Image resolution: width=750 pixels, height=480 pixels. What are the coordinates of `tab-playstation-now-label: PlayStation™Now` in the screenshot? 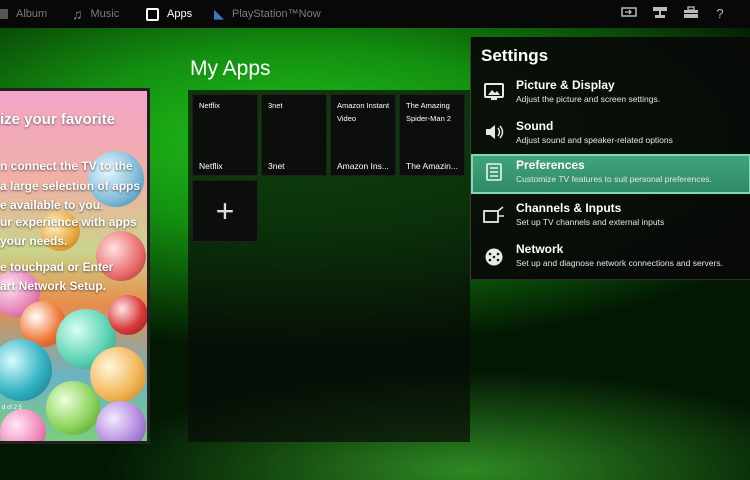 It's located at (276, 14).